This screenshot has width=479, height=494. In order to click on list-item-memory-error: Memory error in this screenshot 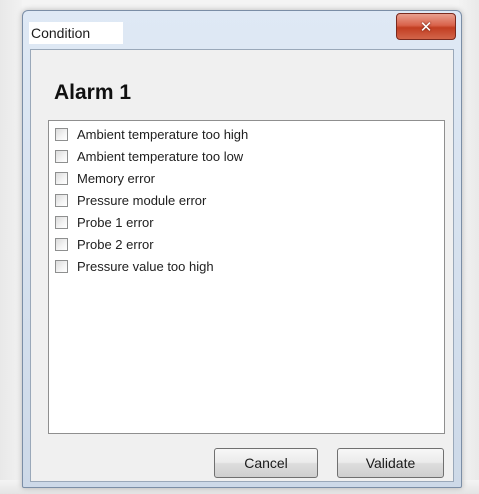, I will do `click(105, 178)`.